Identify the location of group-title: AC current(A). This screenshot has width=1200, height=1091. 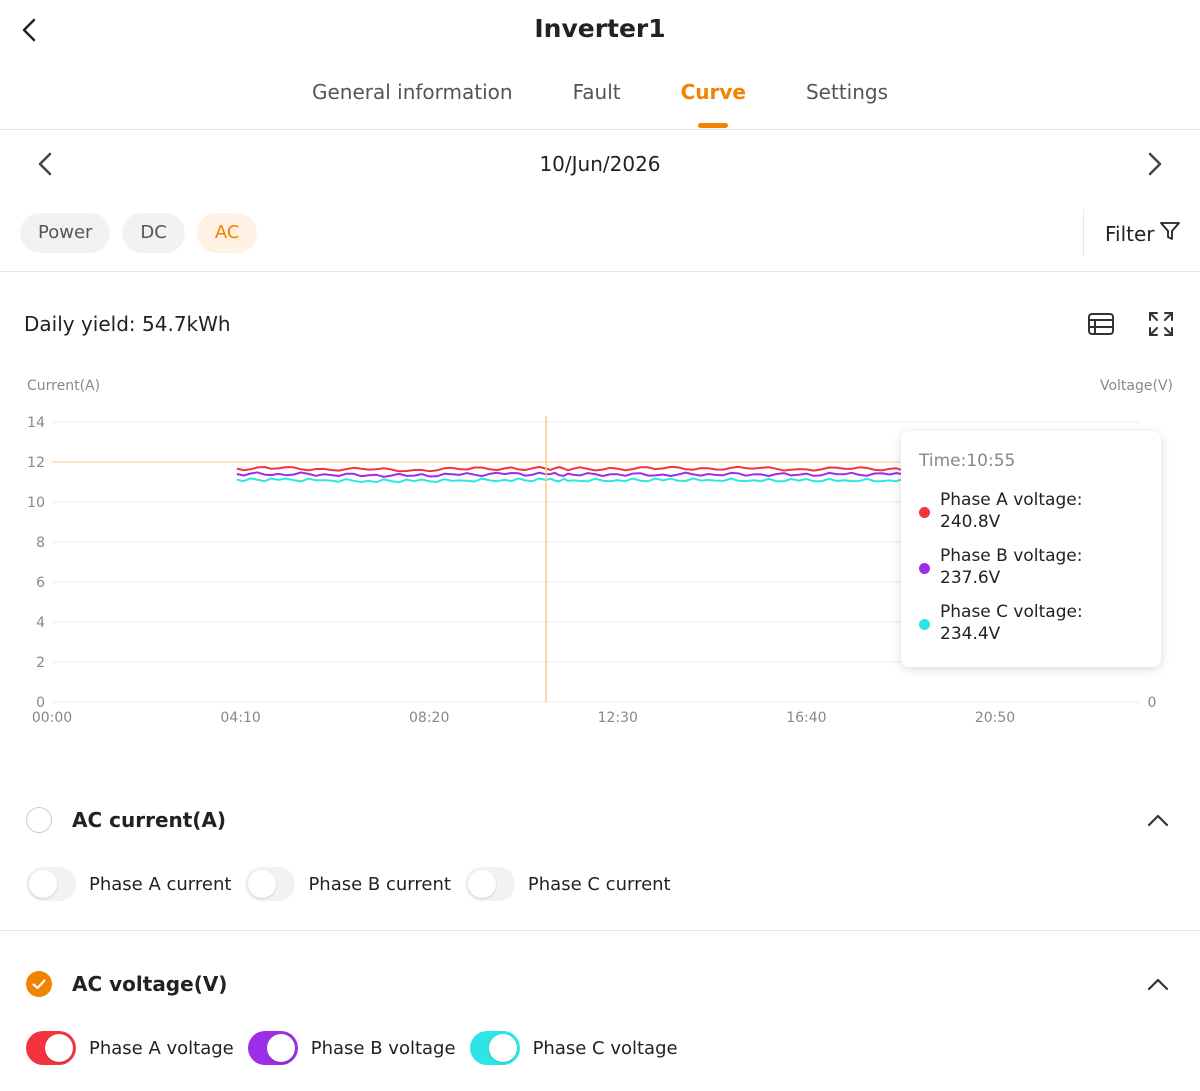
(149, 820).